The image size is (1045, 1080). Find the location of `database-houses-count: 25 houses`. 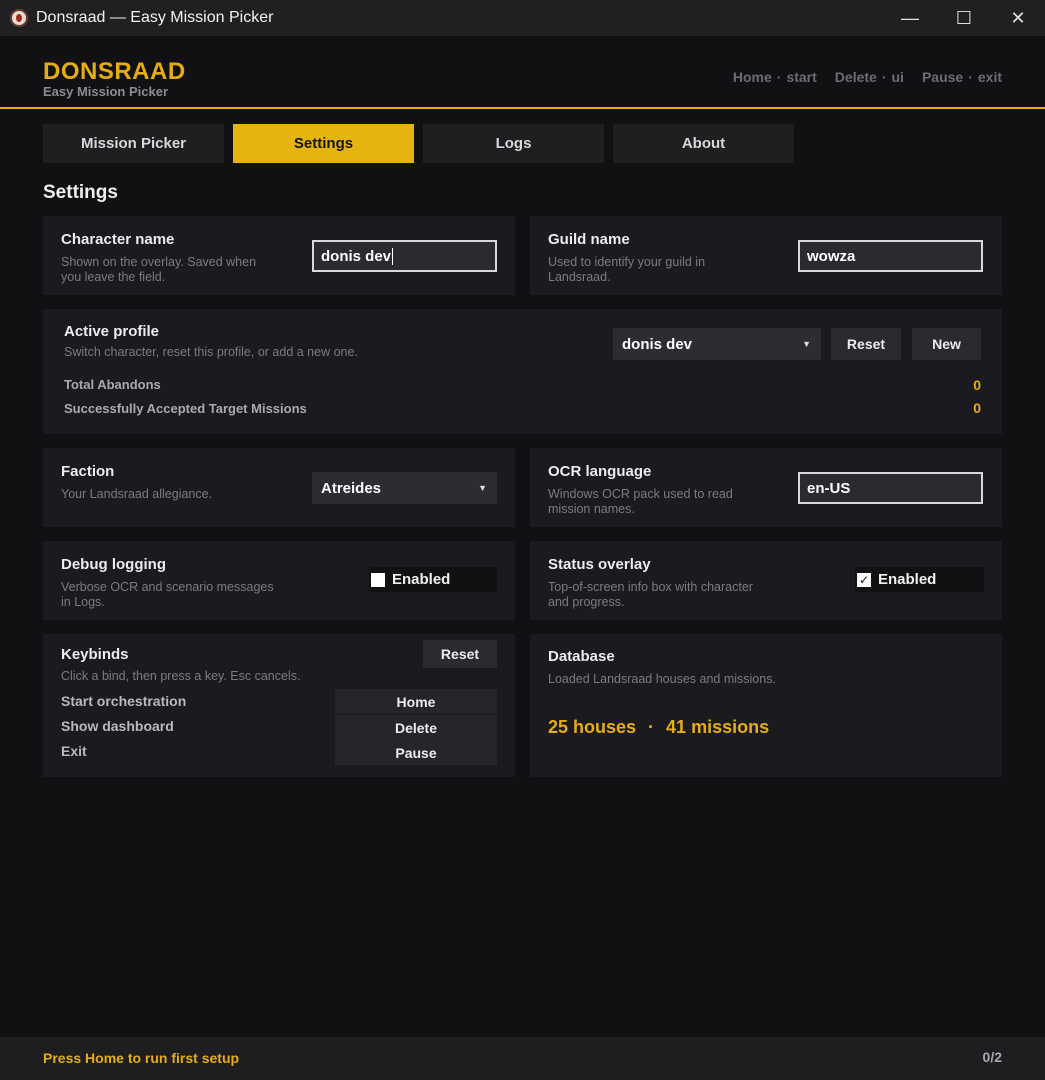

database-houses-count: 25 houses is located at coordinates (592, 727).